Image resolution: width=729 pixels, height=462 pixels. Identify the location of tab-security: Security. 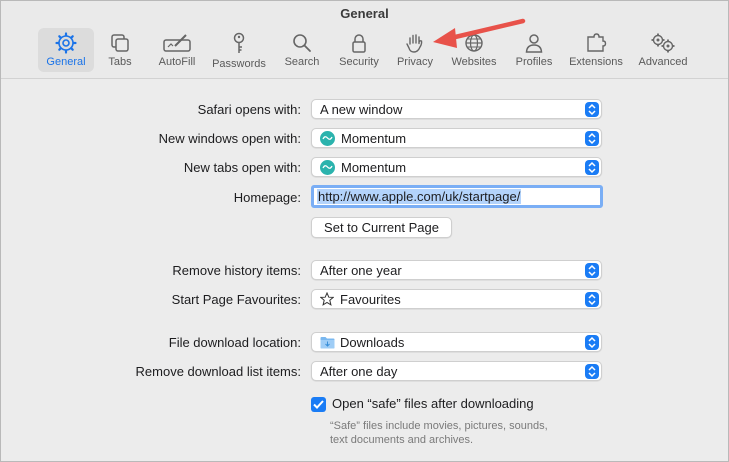
(359, 50).